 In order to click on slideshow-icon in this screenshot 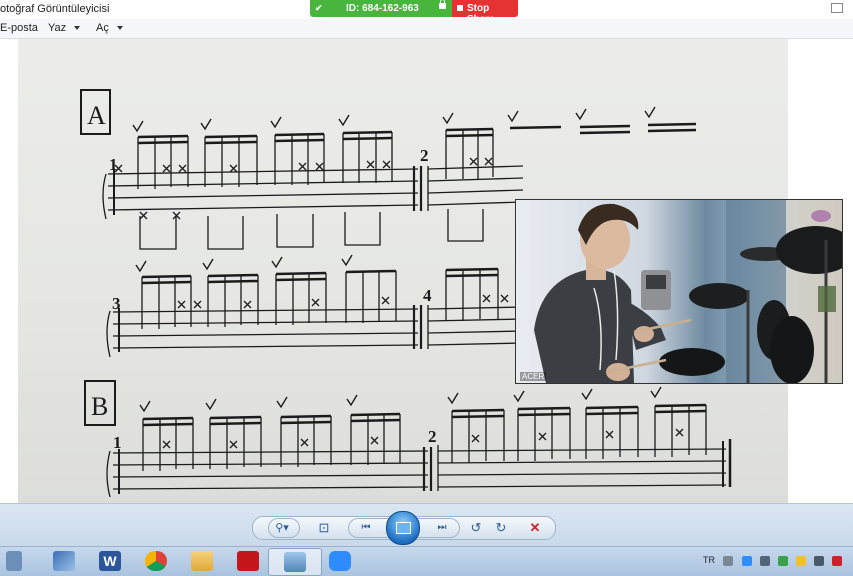, I will do `click(403, 528)`.